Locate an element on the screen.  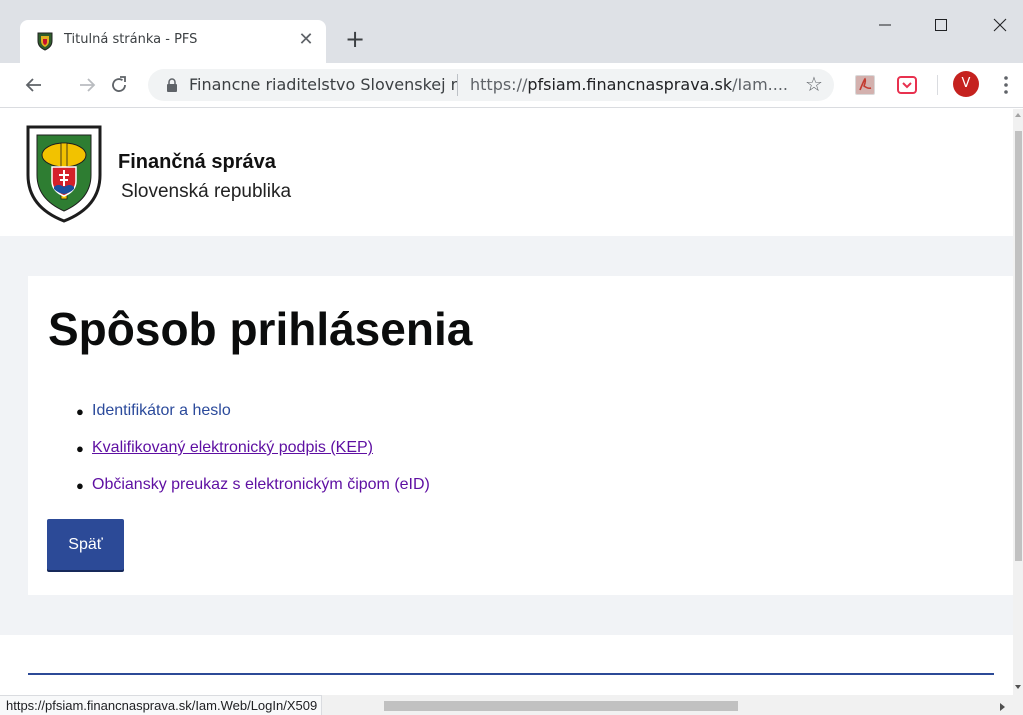
profile-avatar: V is located at coordinates (966, 84).